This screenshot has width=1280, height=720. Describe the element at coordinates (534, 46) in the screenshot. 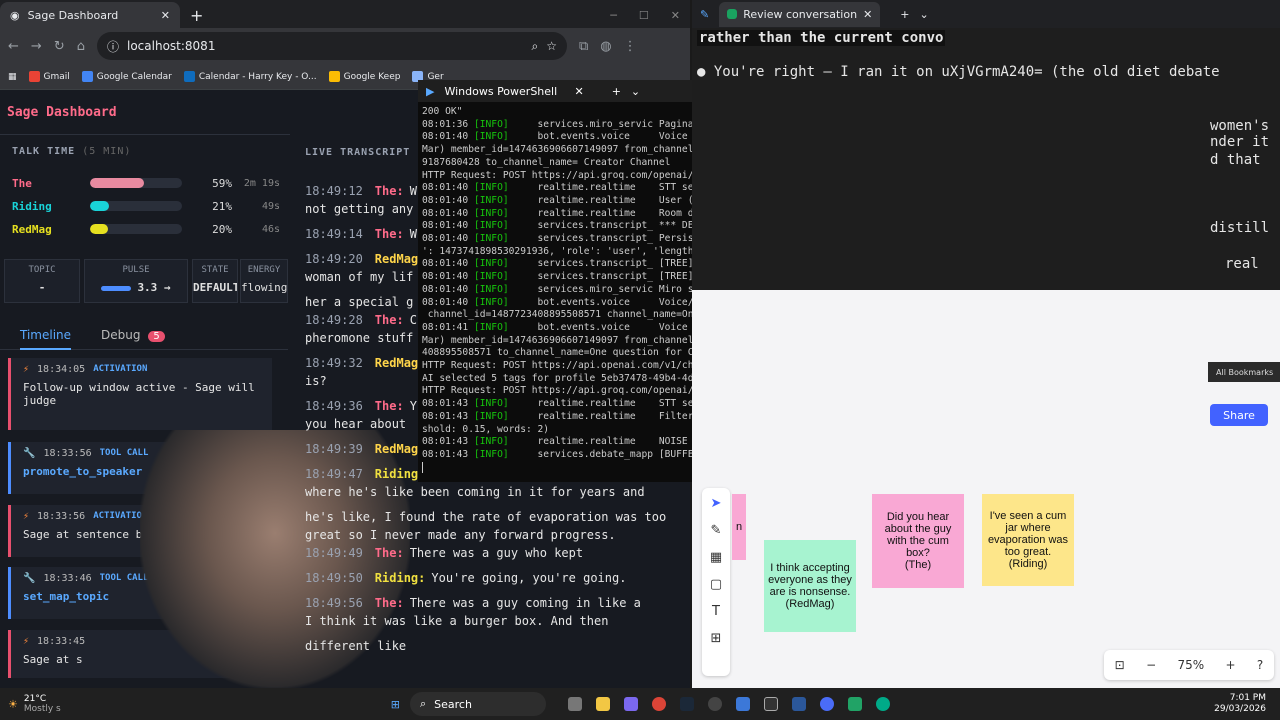

I see `zoom-icon: ⌕` at that location.